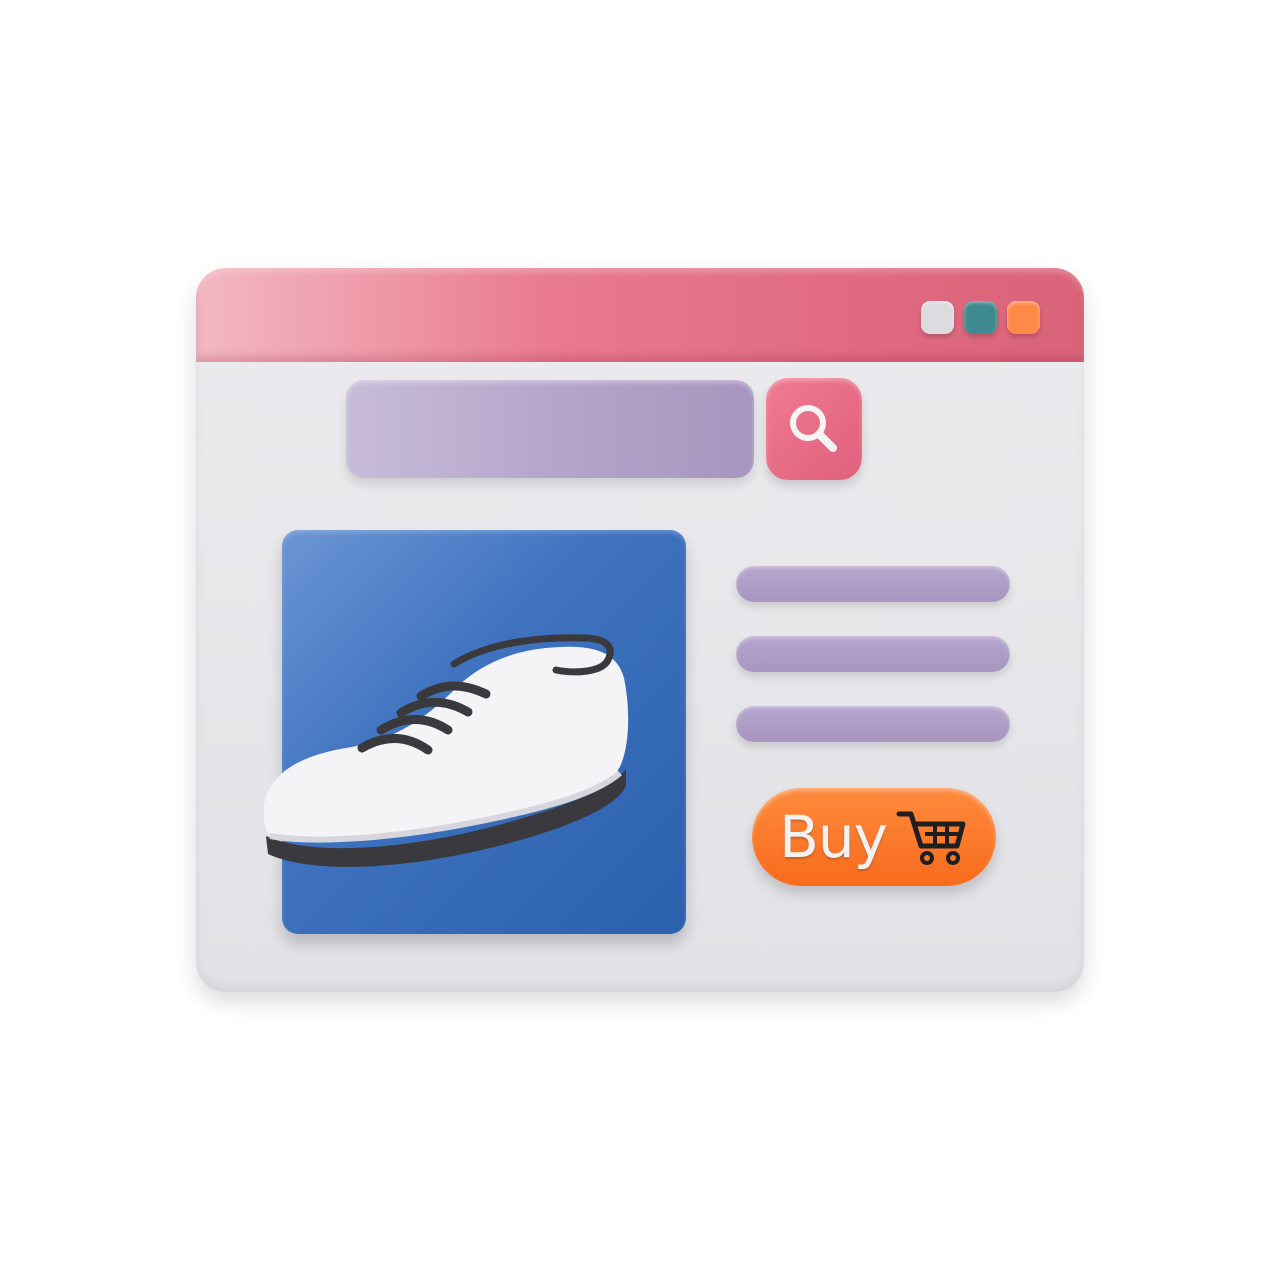  Describe the element at coordinates (640, 315) in the screenshot. I see `title-bar` at that location.